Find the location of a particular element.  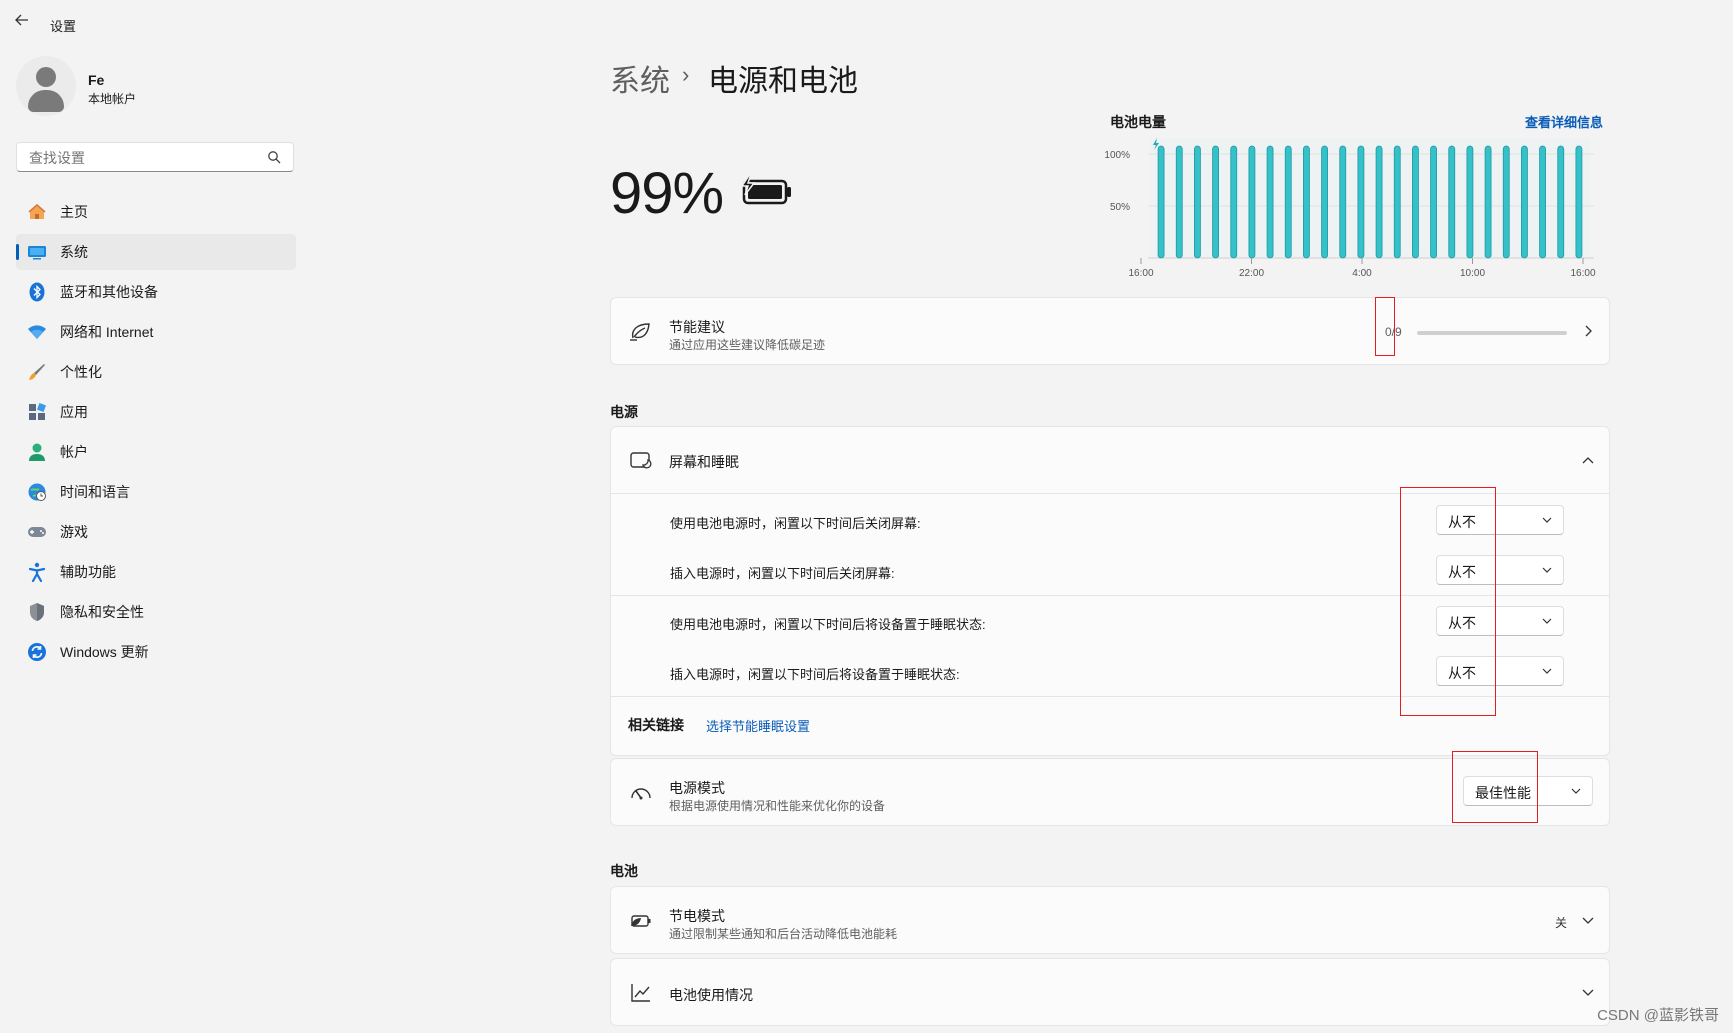

accessibility-icon is located at coordinates (37, 572).